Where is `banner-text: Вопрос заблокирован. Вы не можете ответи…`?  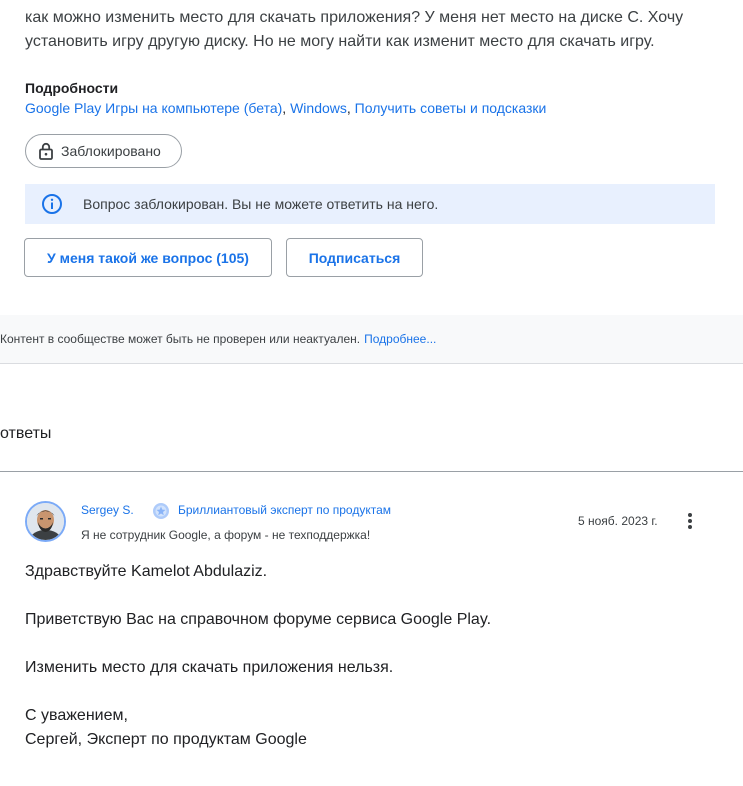
banner-text: Вопрос заблокирован. Вы не можете ответи… is located at coordinates (261, 204).